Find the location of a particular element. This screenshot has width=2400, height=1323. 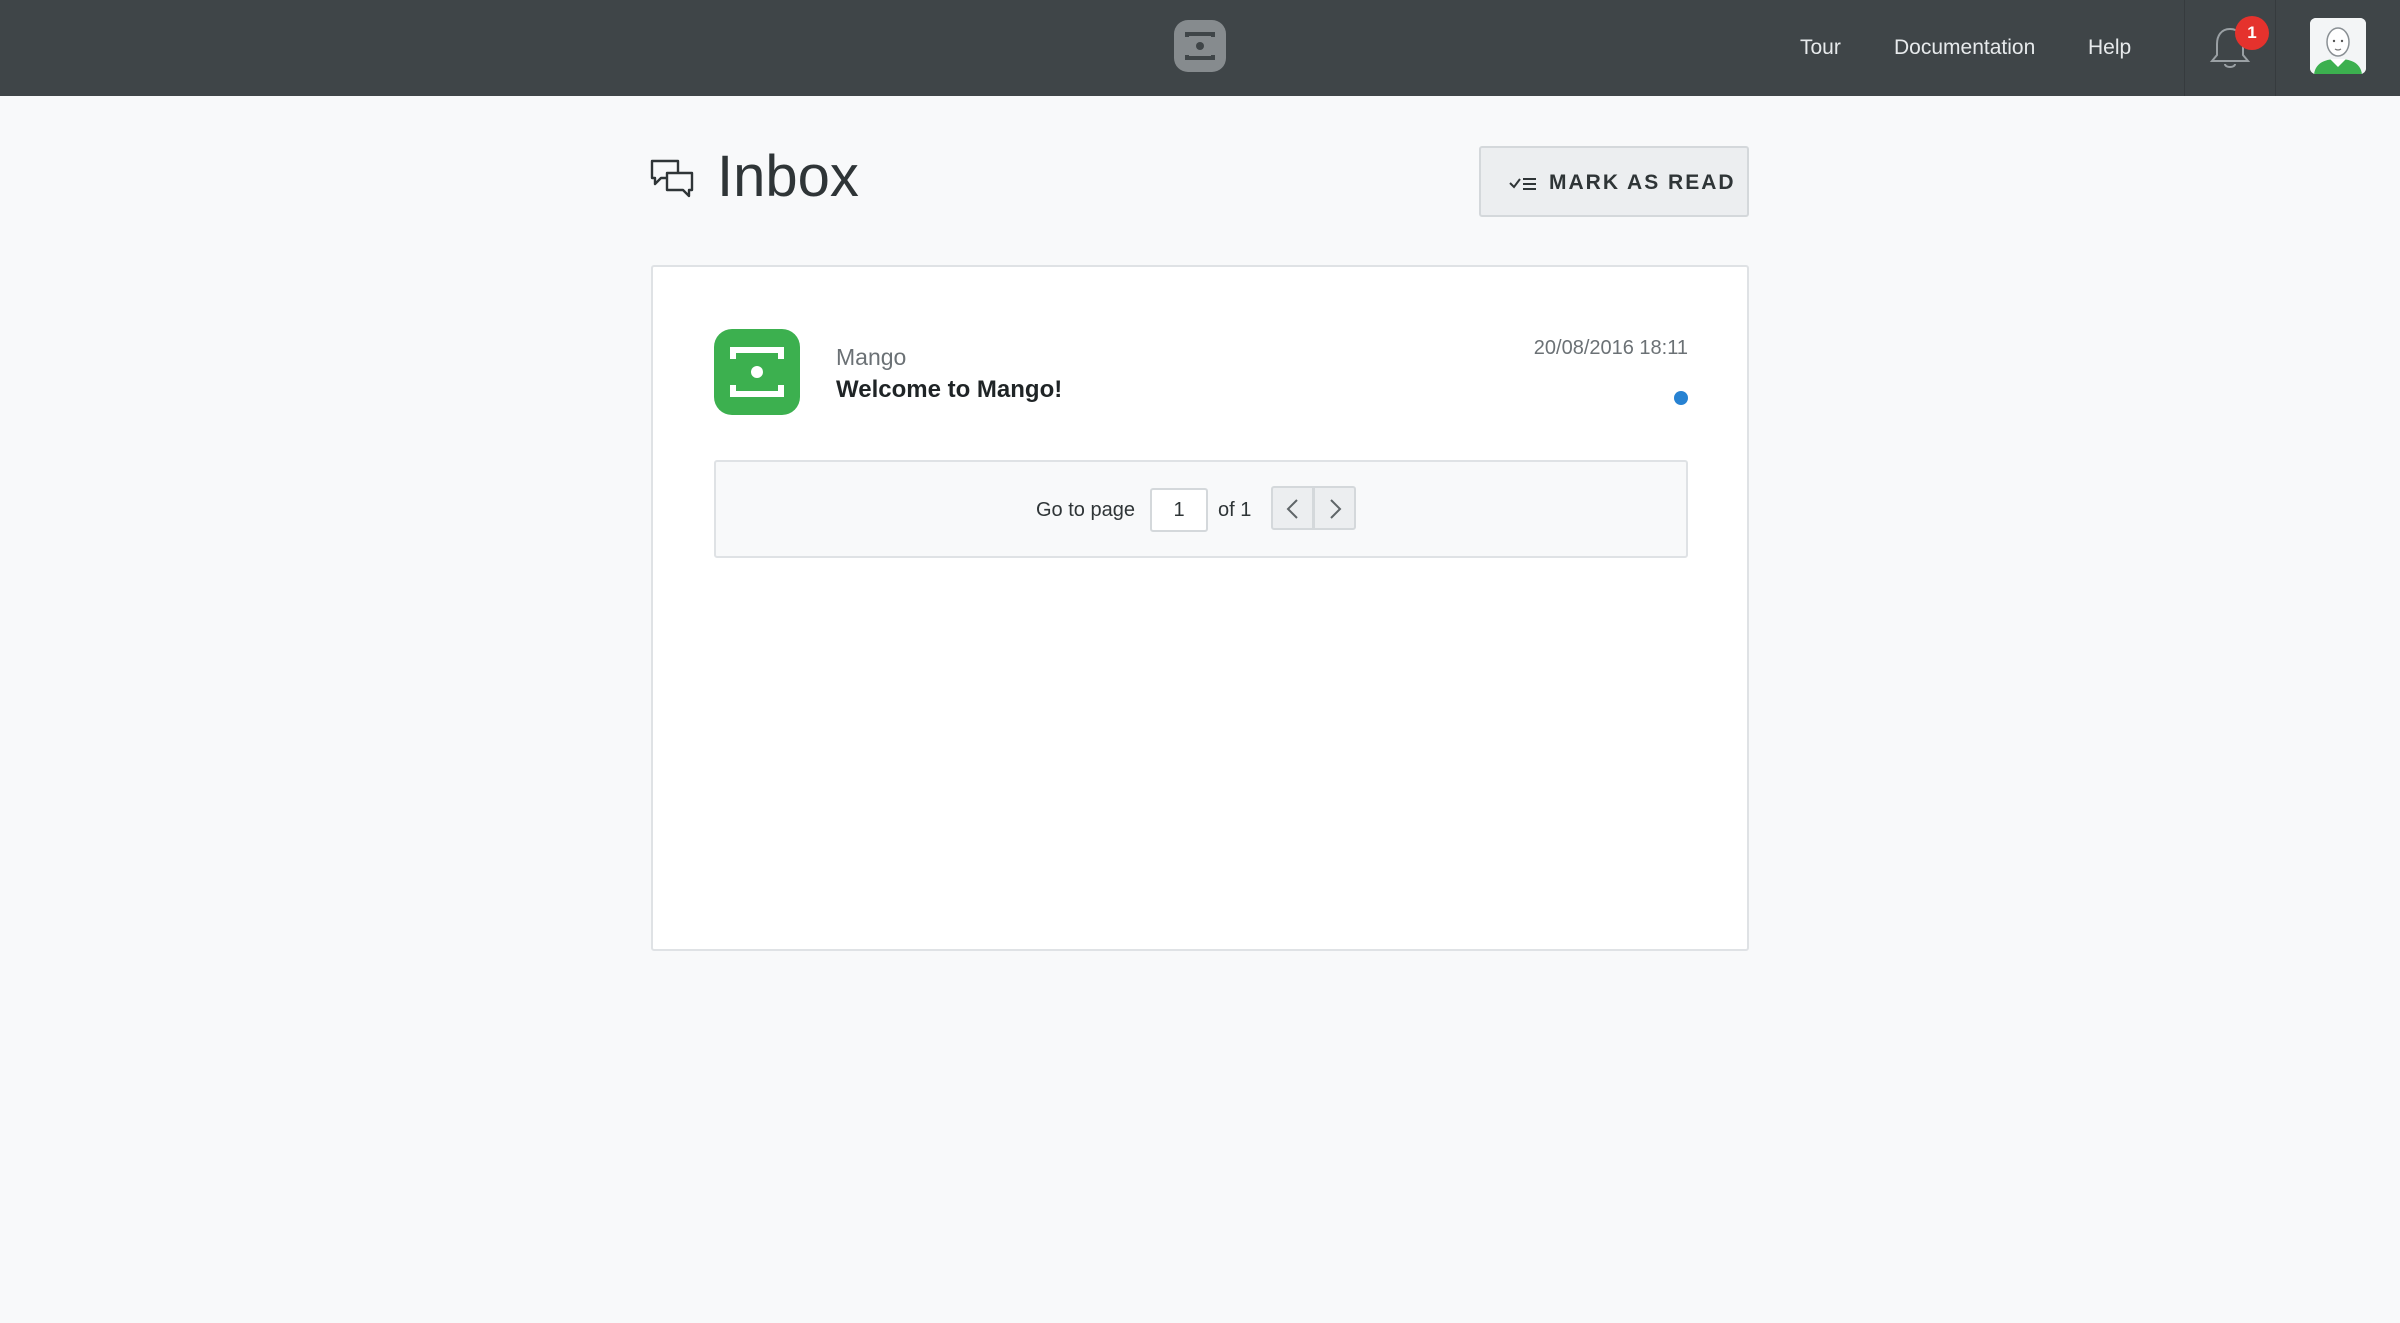

chevron-left-icon is located at coordinates (1292, 509).